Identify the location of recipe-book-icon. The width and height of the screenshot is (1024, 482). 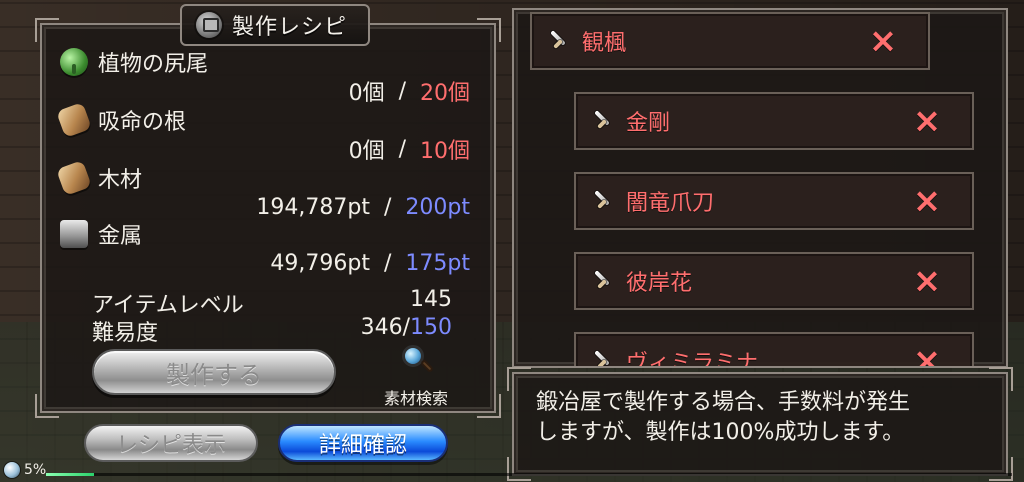
(209, 25).